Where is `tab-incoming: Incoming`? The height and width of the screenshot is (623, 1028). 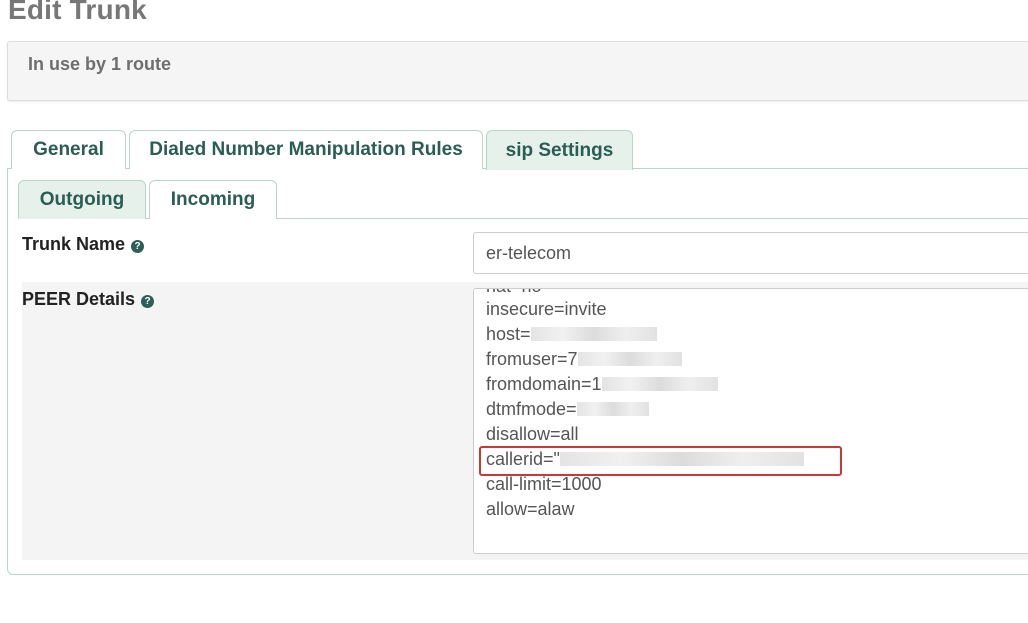 tab-incoming: Incoming is located at coordinates (213, 199).